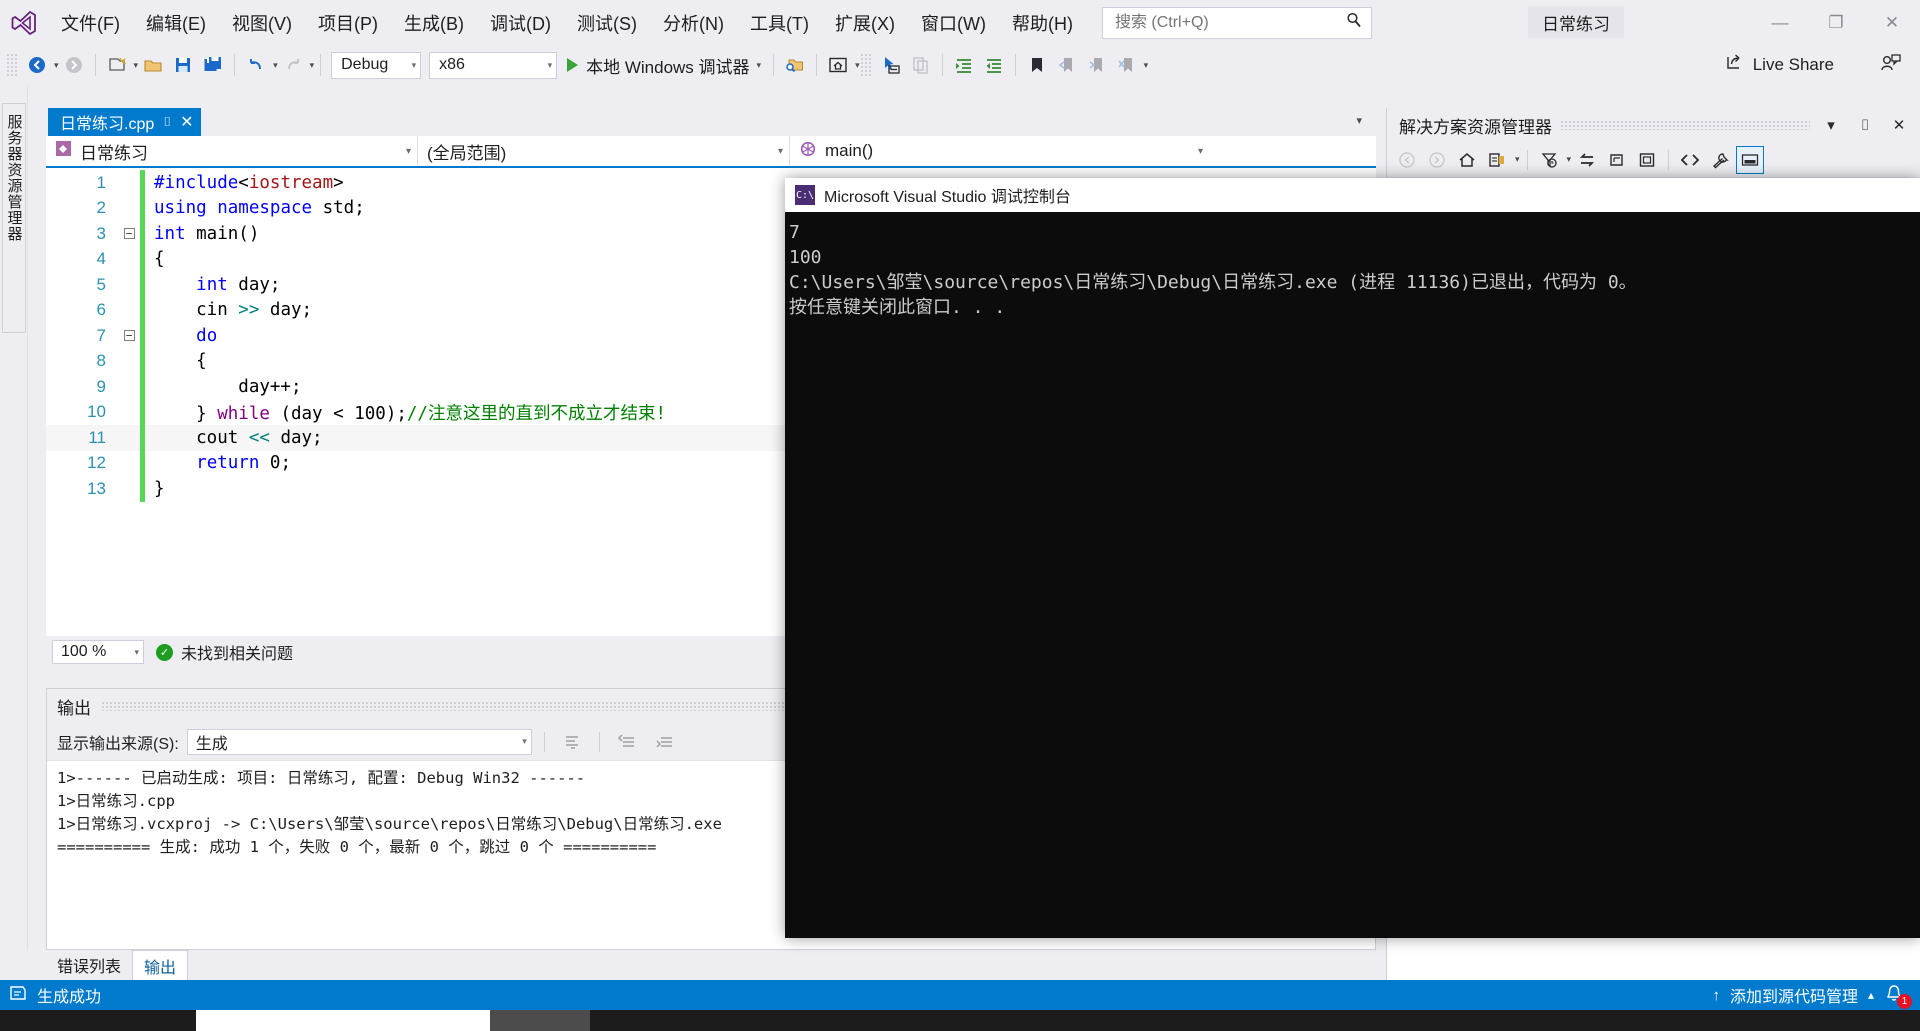  Describe the element at coordinates (1836, 22) in the screenshot. I see `maximize-button: ❐` at that location.